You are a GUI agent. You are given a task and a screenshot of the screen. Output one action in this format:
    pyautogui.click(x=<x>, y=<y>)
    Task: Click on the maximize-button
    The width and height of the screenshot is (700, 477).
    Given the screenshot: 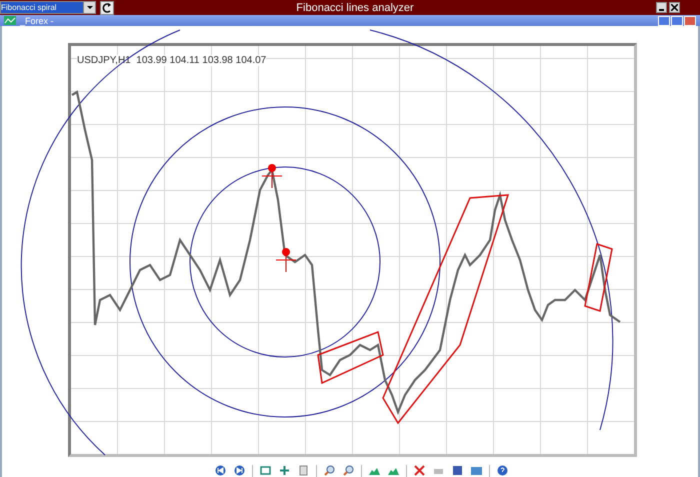 What is the action you would take?
    pyautogui.click(x=677, y=21)
    